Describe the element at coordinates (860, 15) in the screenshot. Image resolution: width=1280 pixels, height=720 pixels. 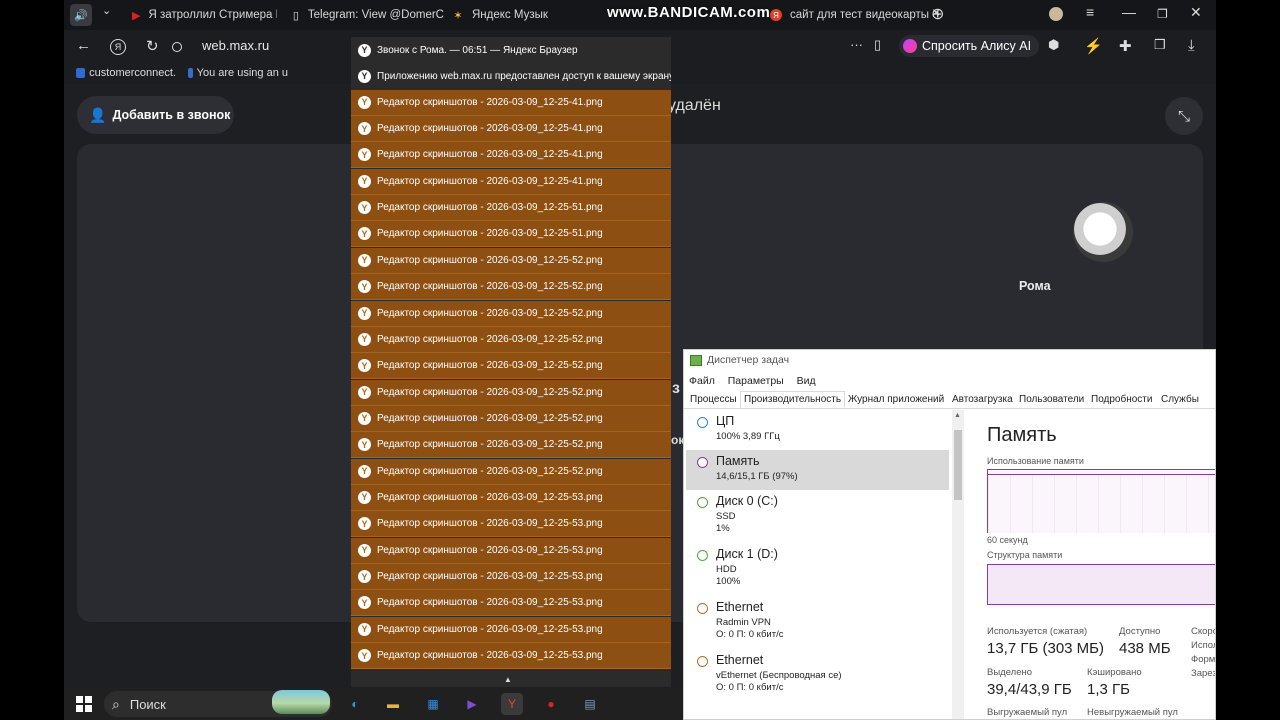
I see `tab-gpu-test: Я сайт для тест видеокарты` at that location.